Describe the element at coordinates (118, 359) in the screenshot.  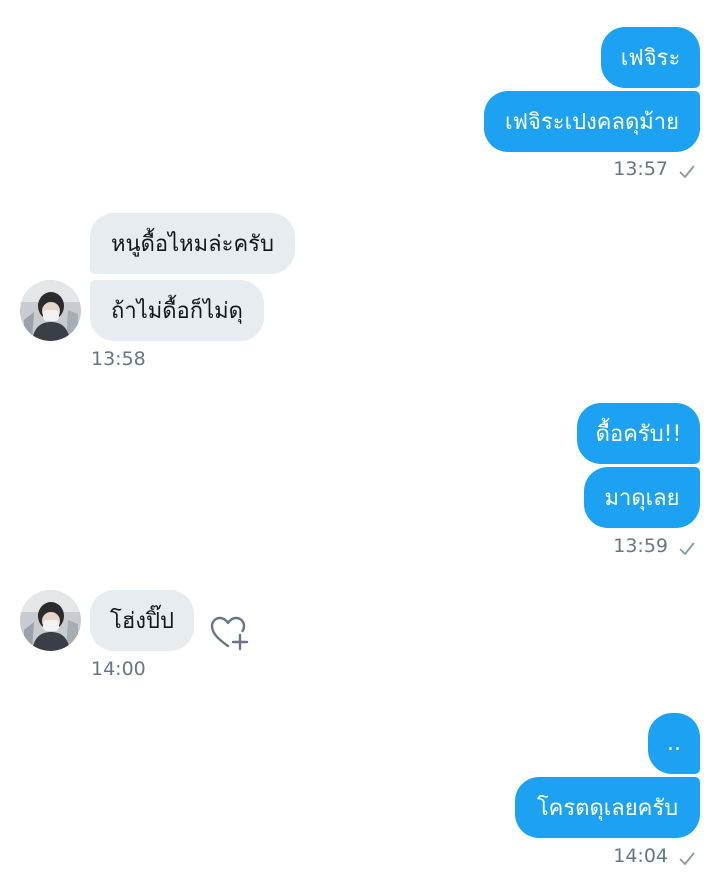
I see `message-timestamp: 13:58` at that location.